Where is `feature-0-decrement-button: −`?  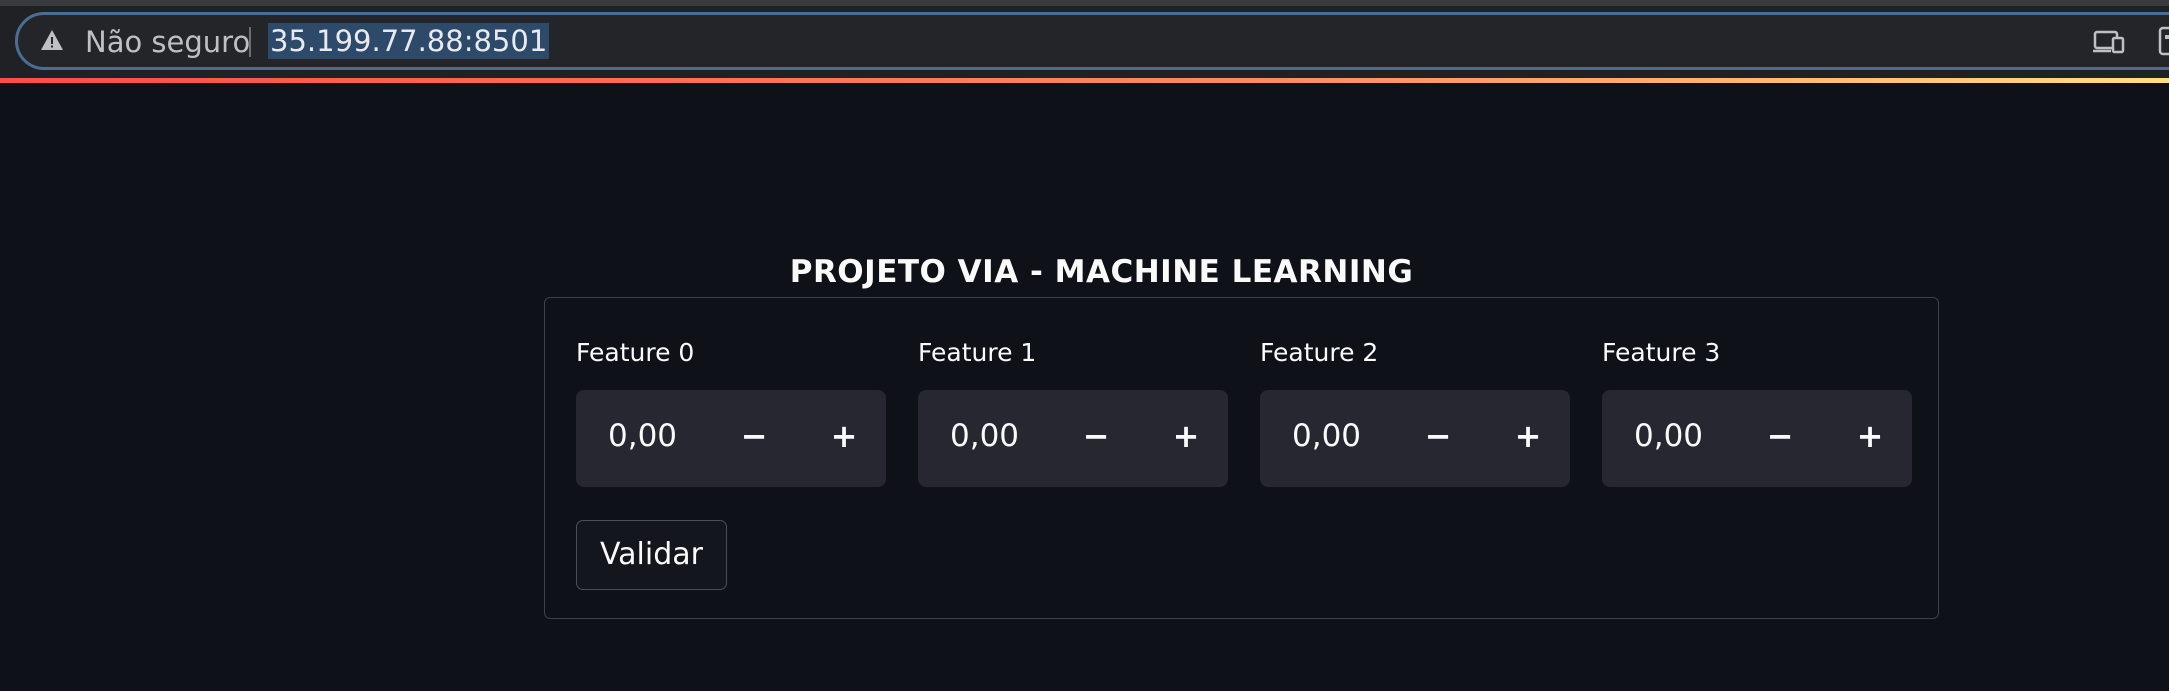
feature-0-decrement-button: − is located at coordinates (754, 436).